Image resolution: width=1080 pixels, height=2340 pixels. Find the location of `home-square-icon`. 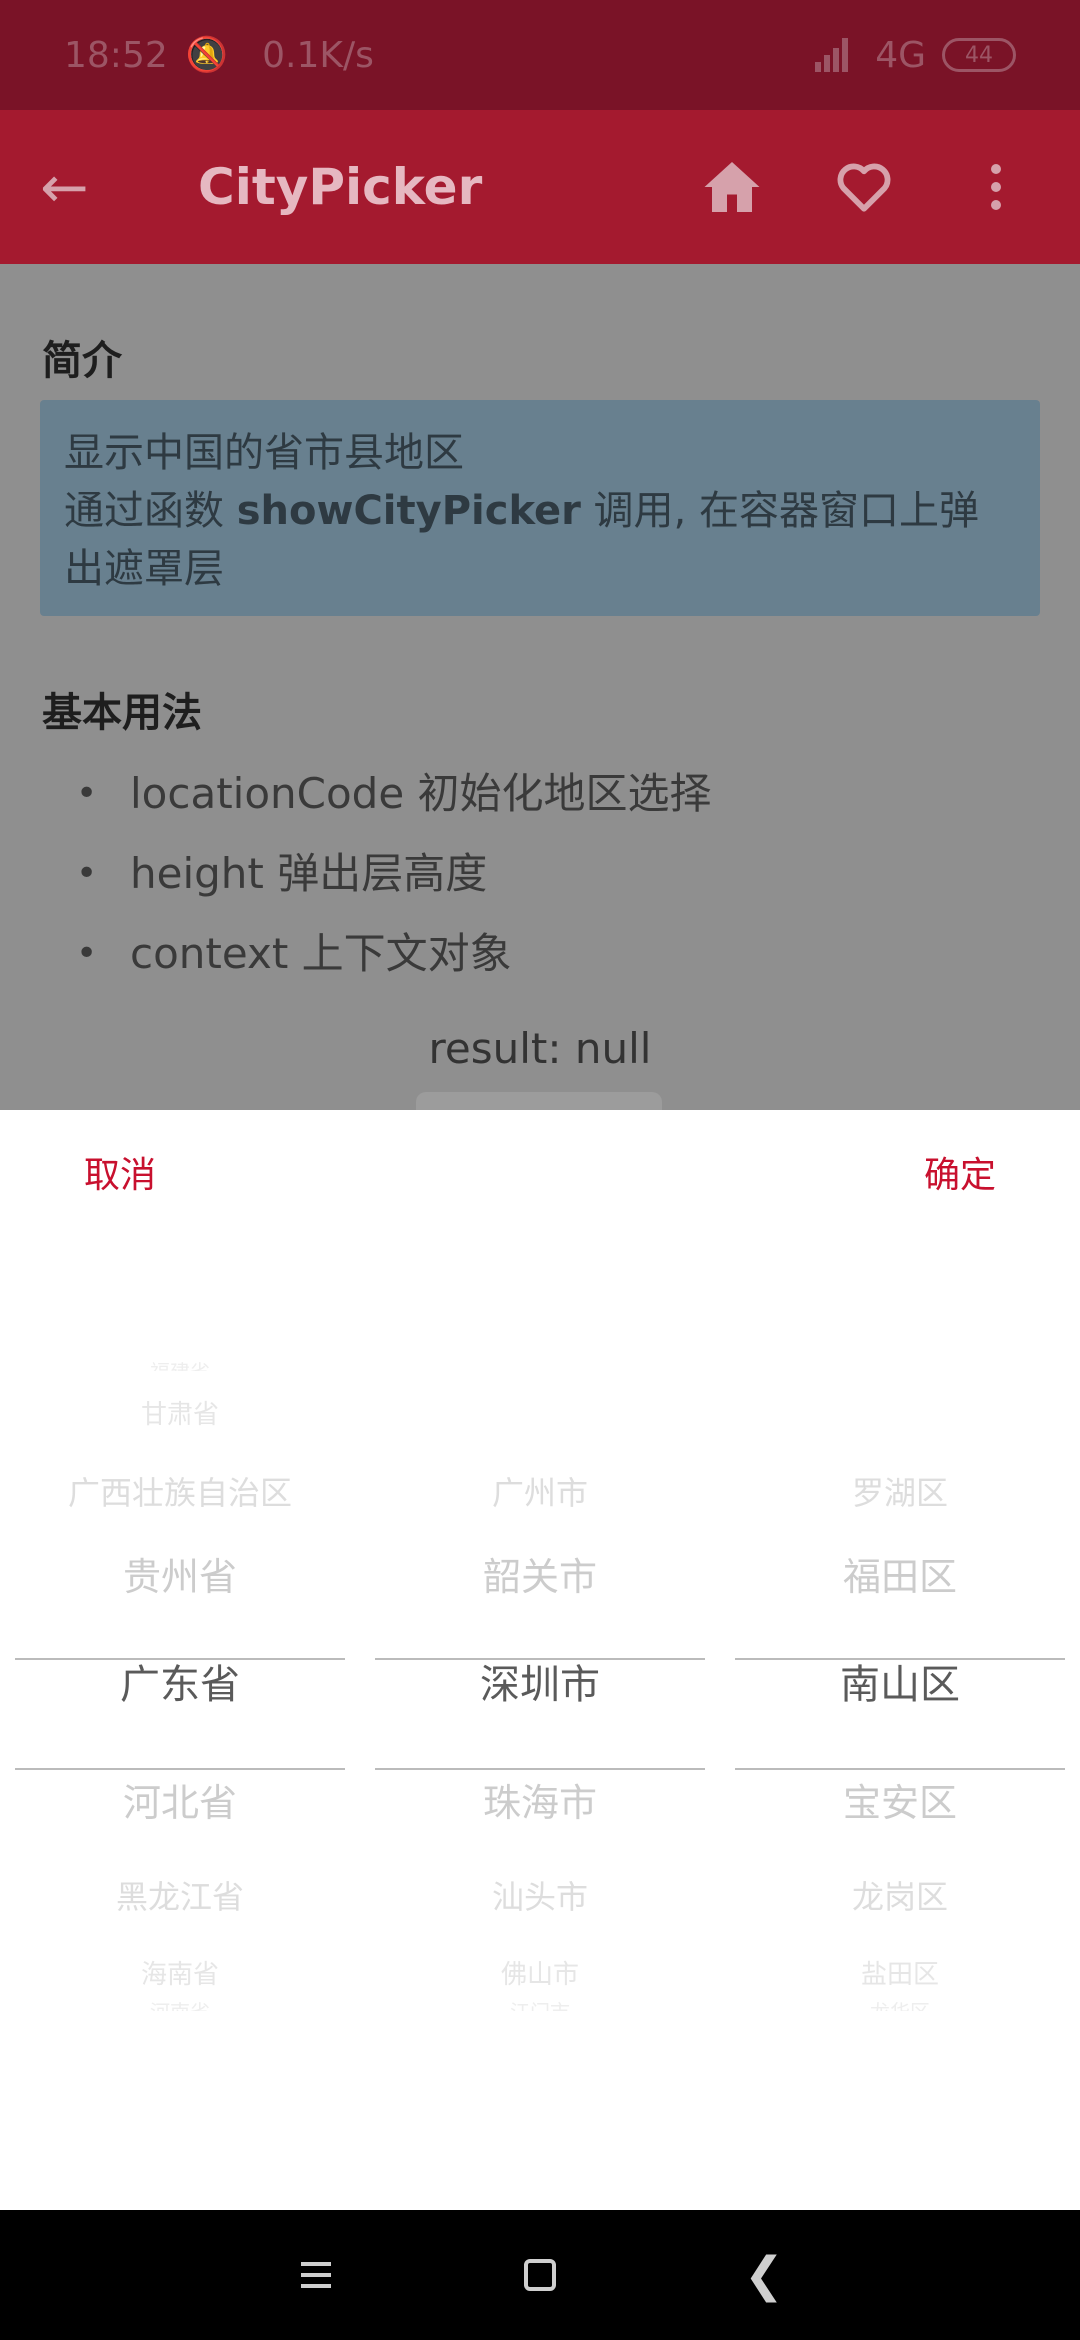

home-square-icon is located at coordinates (540, 2275).